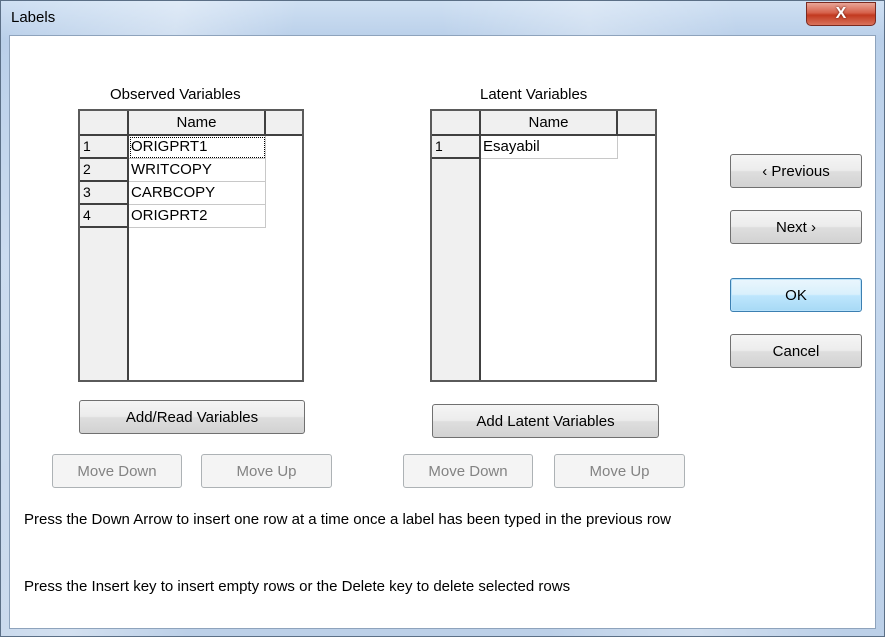 This screenshot has height=637, width=885. Describe the element at coordinates (534, 94) in the screenshot. I see `latent-variables-title: Latent Variables` at that location.